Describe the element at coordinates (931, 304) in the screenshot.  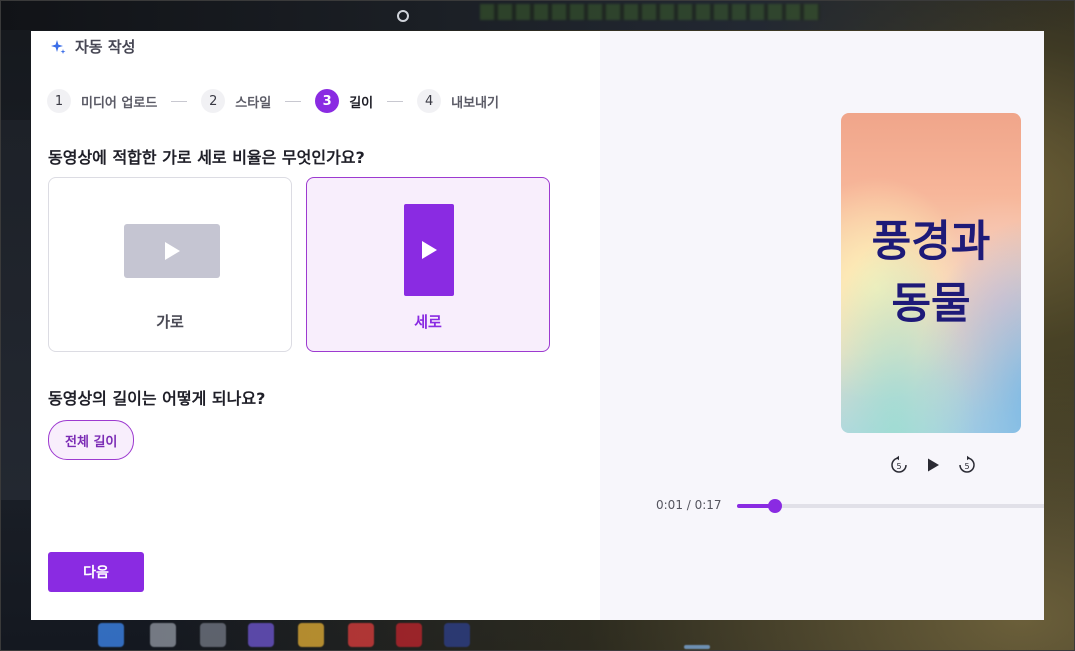
I see `preview-title-line-2: 동물` at that location.